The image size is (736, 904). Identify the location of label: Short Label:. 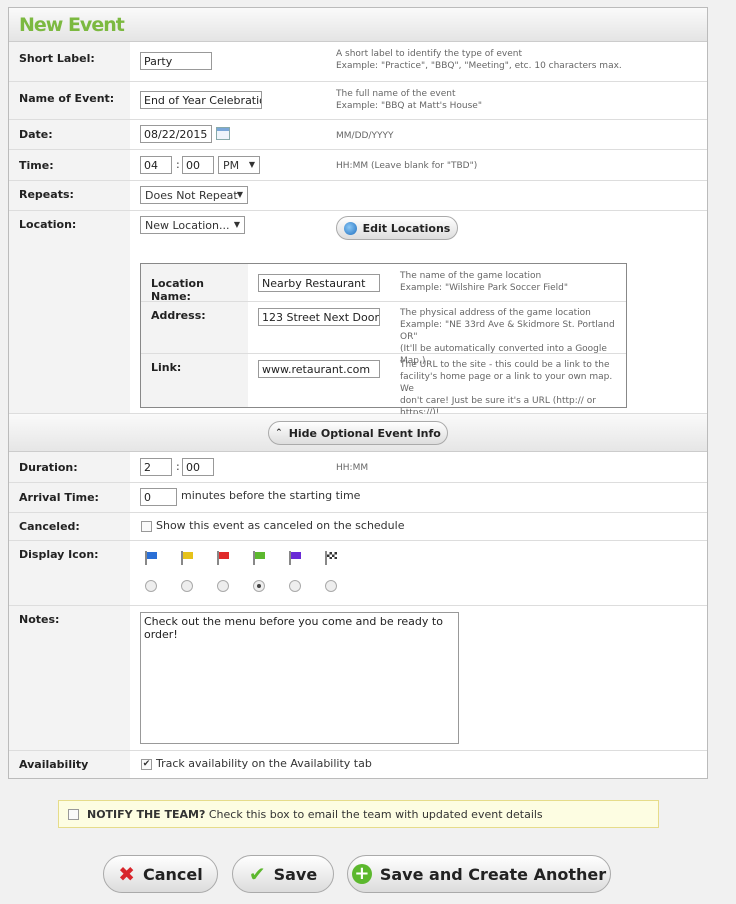
(69, 61).